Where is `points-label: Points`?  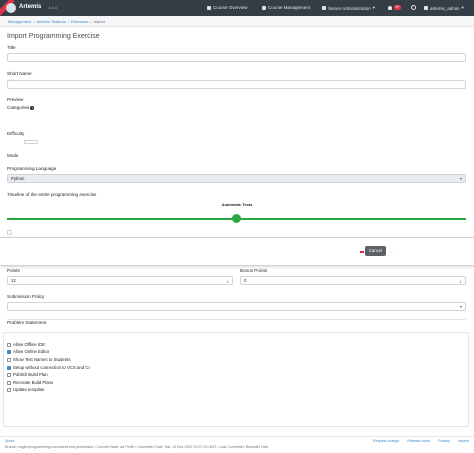
points-label: Points is located at coordinates (13, 270).